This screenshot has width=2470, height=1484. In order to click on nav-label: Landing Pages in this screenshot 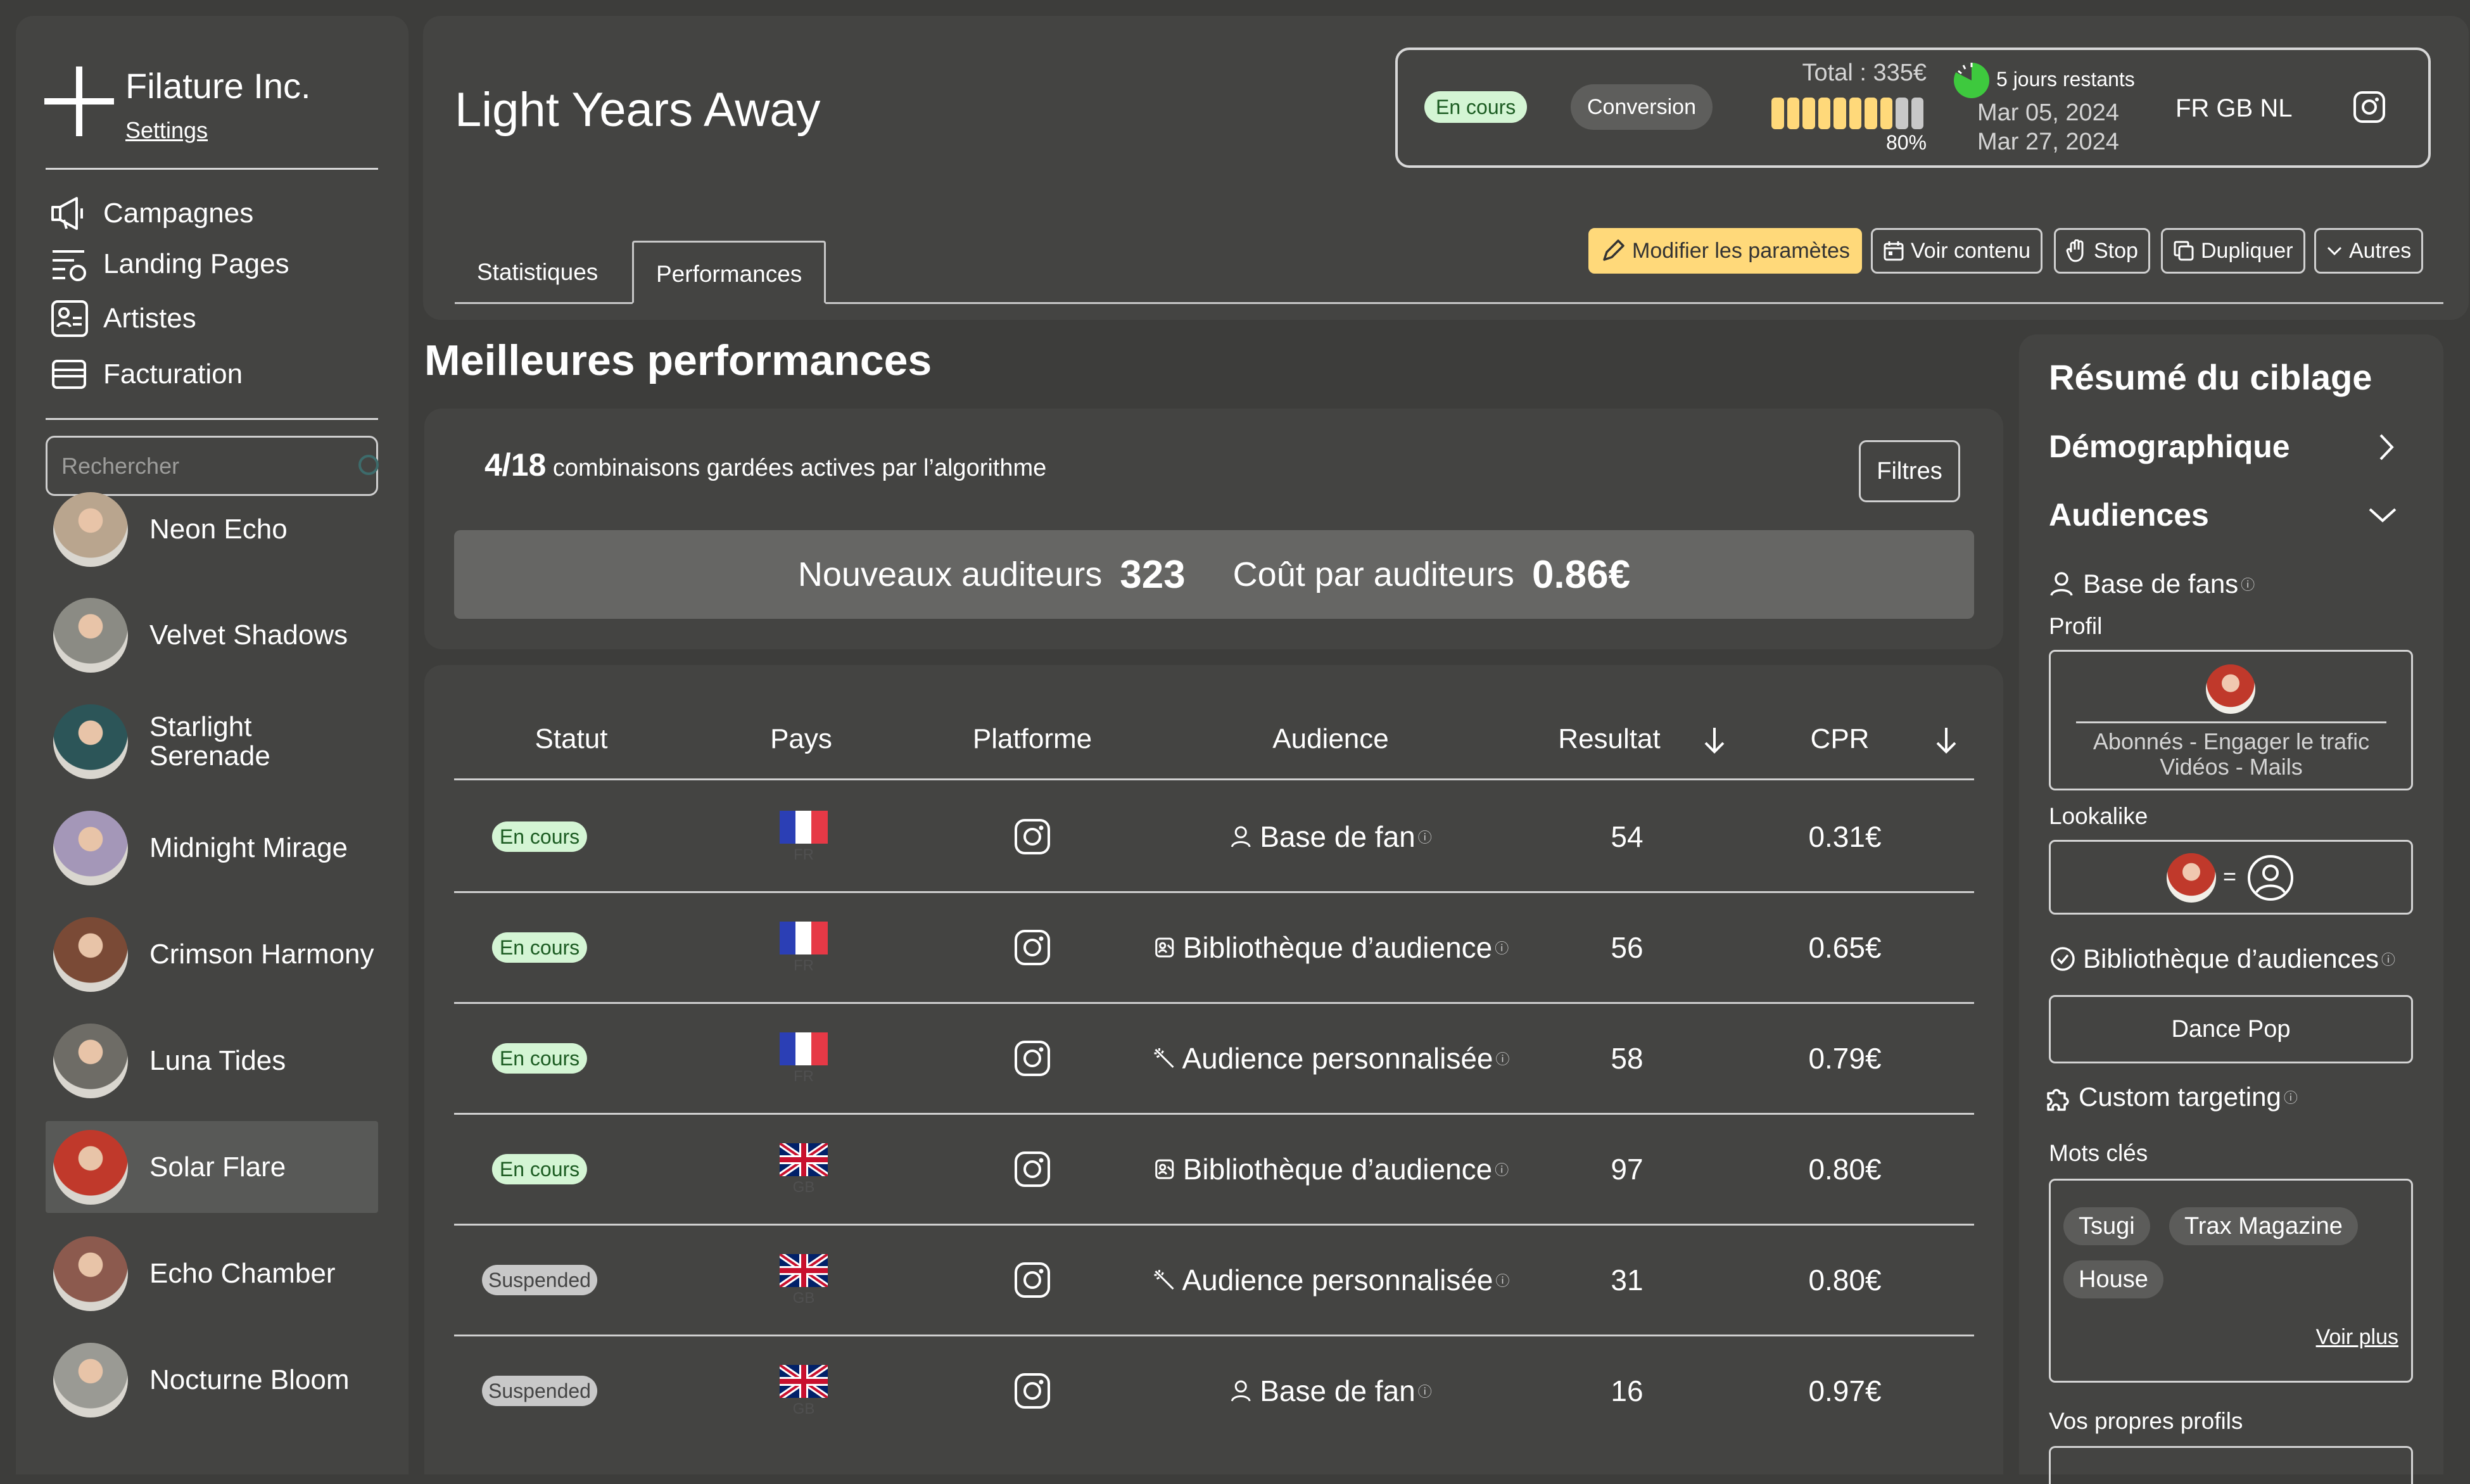, I will do `click(196, 263)`.